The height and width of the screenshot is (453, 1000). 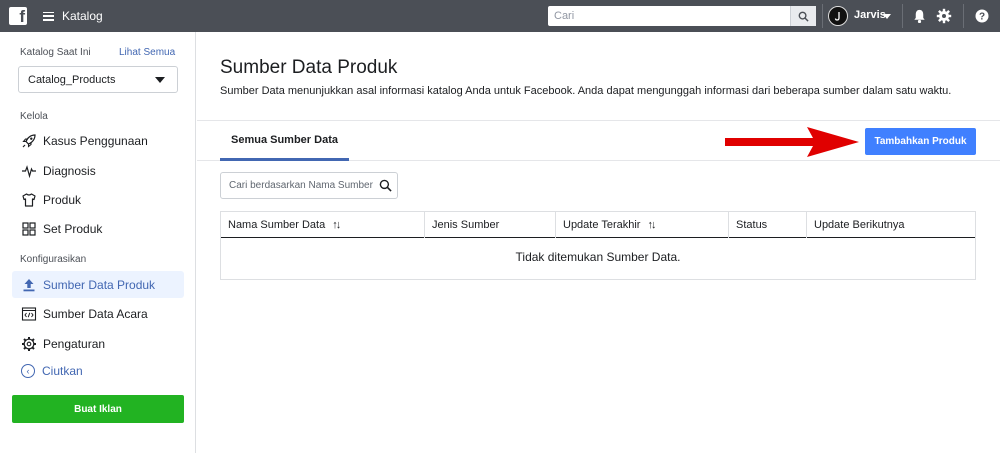 I want to click on column-header-source-name: Nama Sumber Data ↑↓, so click(x=323, y=225).